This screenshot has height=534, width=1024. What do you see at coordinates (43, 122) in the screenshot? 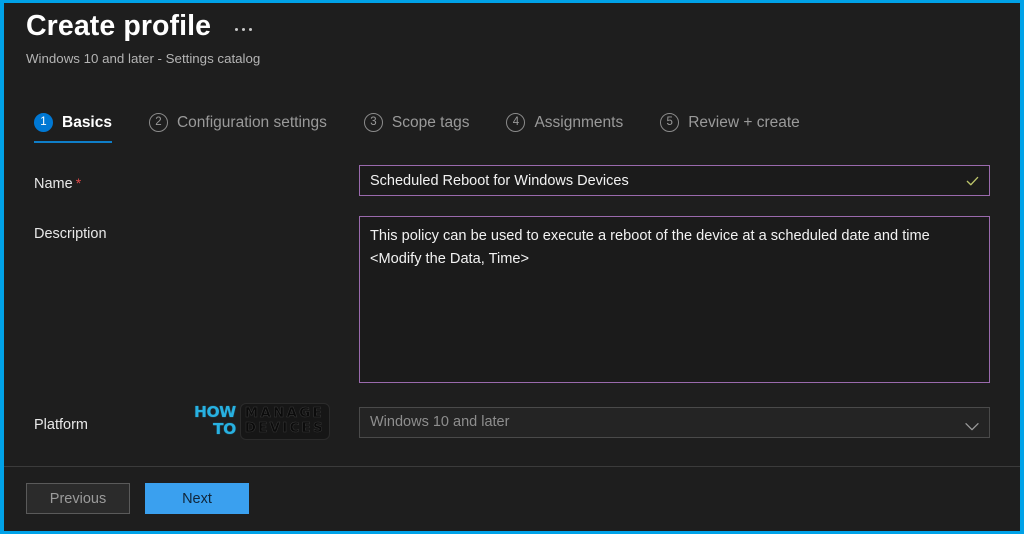
I see `tab-step-number: 1` at bounding box center [43, 122].